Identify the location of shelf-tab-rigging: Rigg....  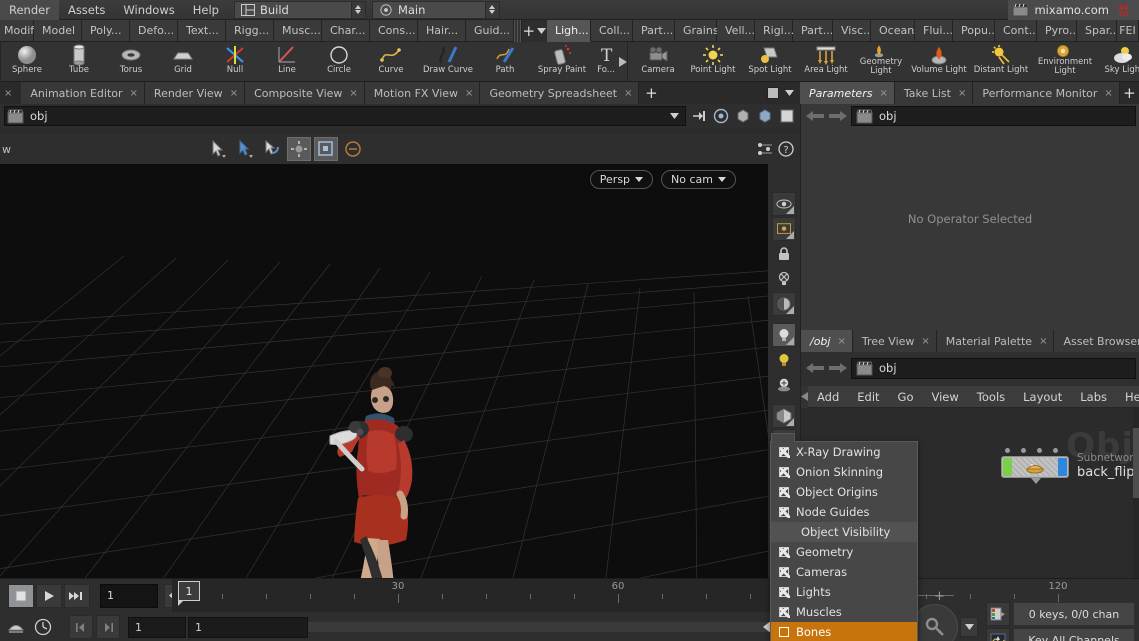
(250, 31).